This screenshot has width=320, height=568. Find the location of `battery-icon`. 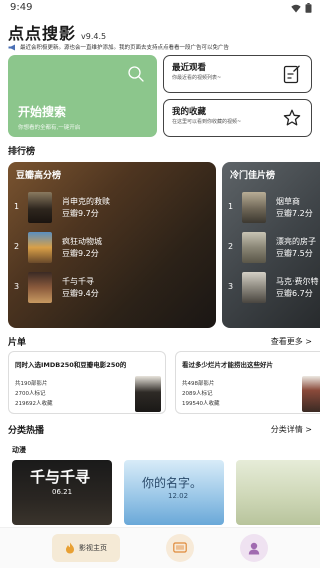

battery-icon is located at coordinates (308, 8).